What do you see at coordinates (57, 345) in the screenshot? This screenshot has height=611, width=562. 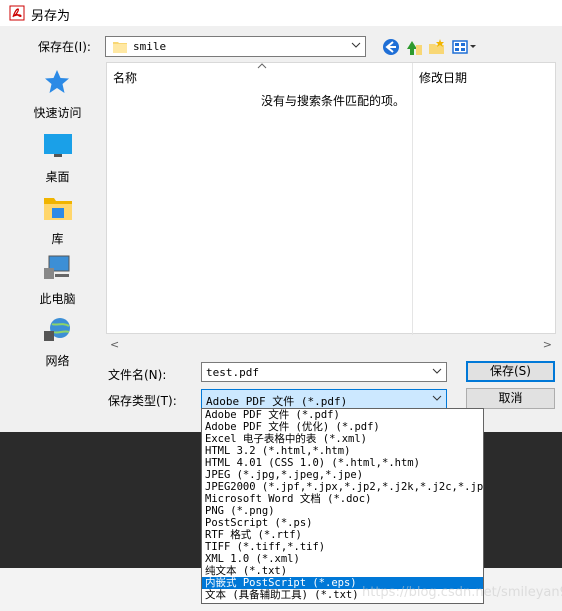 I see `place-network: 网络` at bounding box center [57, 345].